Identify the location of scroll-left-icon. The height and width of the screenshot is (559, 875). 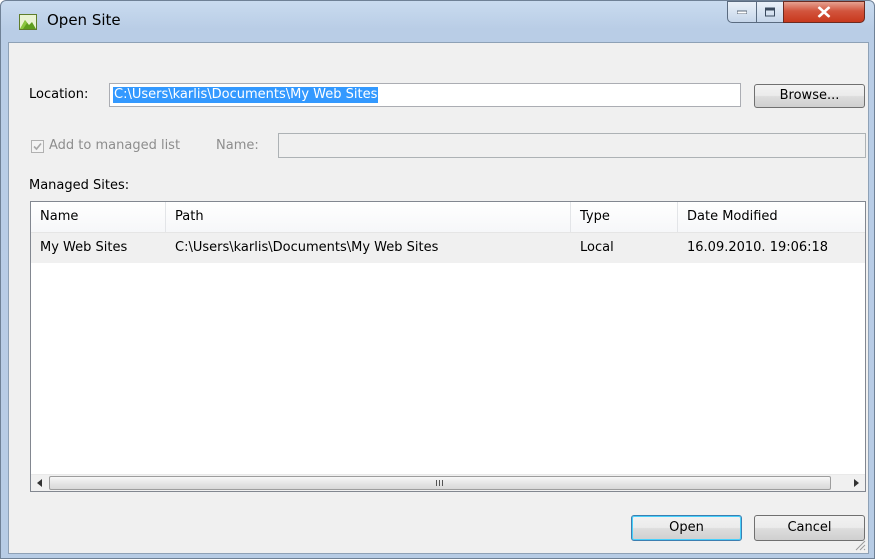
(39, 483).